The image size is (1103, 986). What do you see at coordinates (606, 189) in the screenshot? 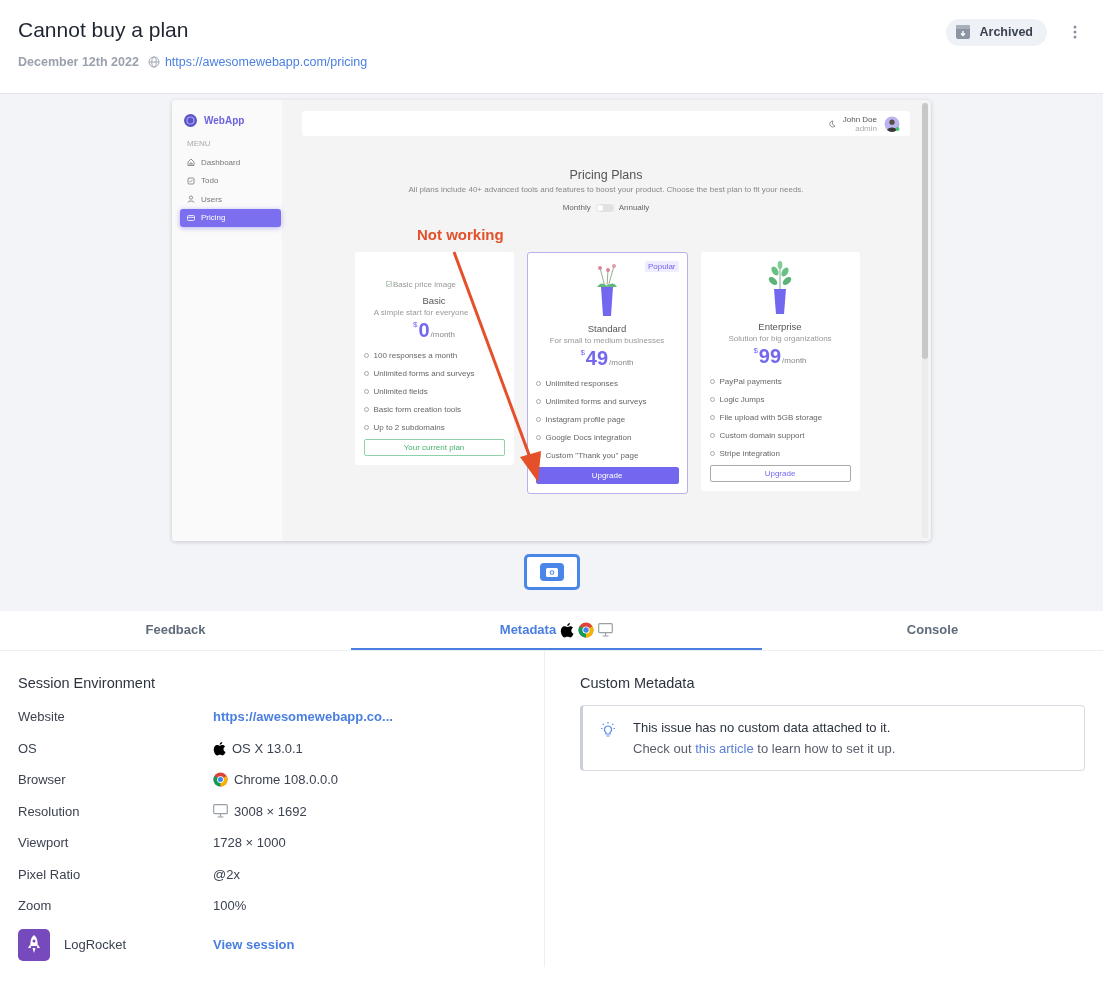
I see `pricing-subtitle: All plans include 40+ advanced tools and features to boost your product. Choose the best plan to fit your needs.` at bounding box center [606, 189].